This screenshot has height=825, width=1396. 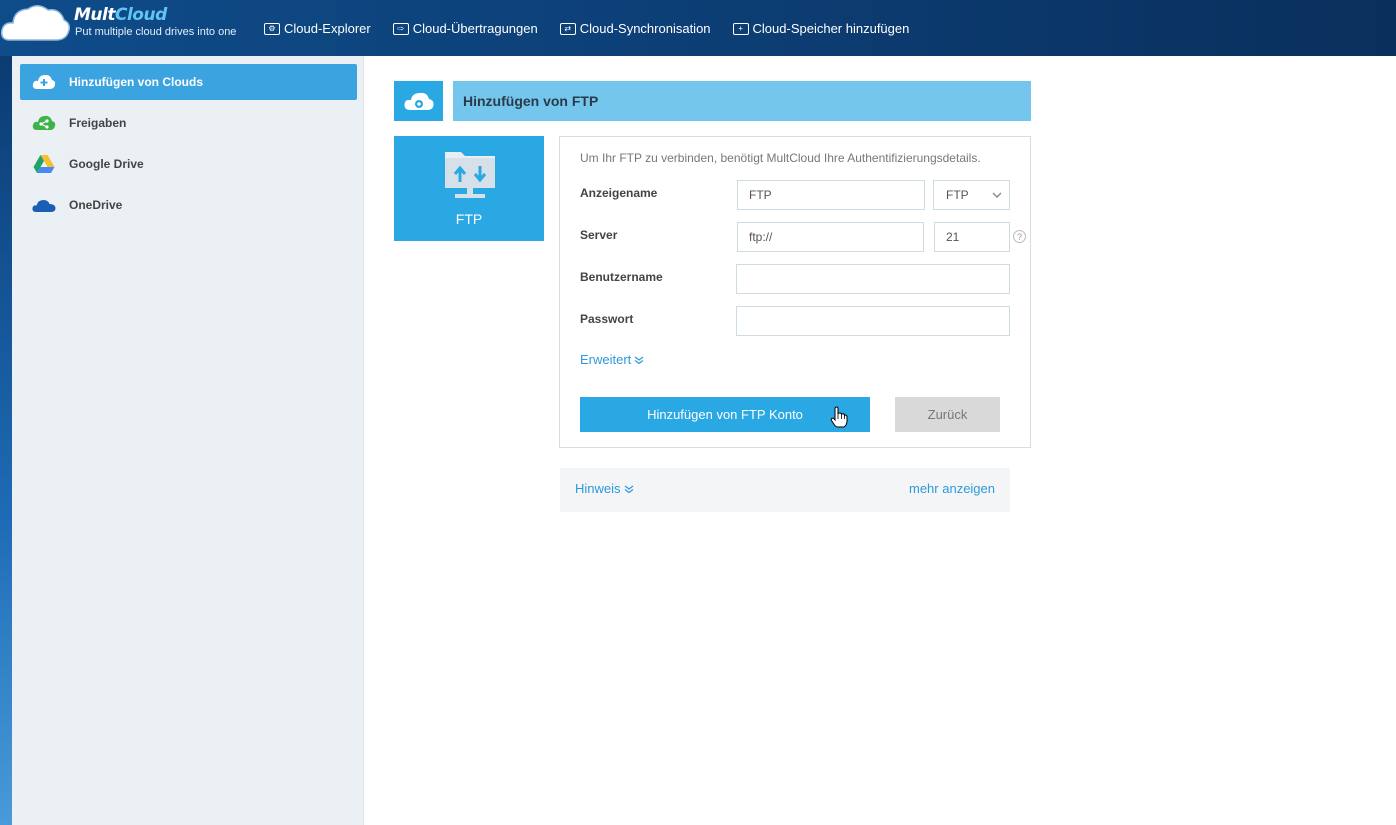 I want to click on onedrive-icon, so click(x=44, y=205).